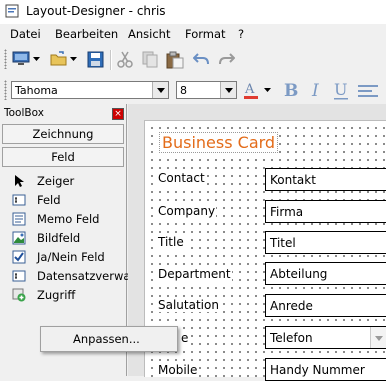 The image size is (386, 381). I want to click on font-size-value: 8, so click(183, 90).